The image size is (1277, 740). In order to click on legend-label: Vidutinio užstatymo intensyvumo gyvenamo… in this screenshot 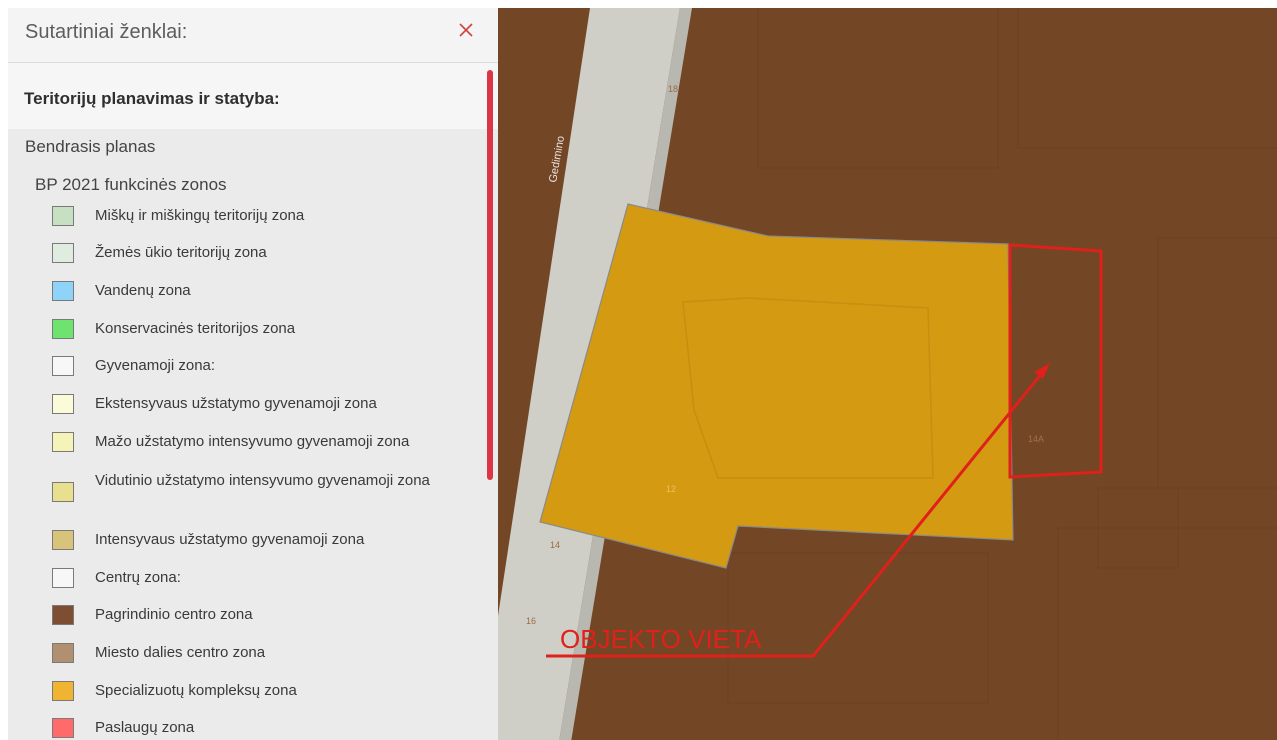, I will do `click(262, 480)`.